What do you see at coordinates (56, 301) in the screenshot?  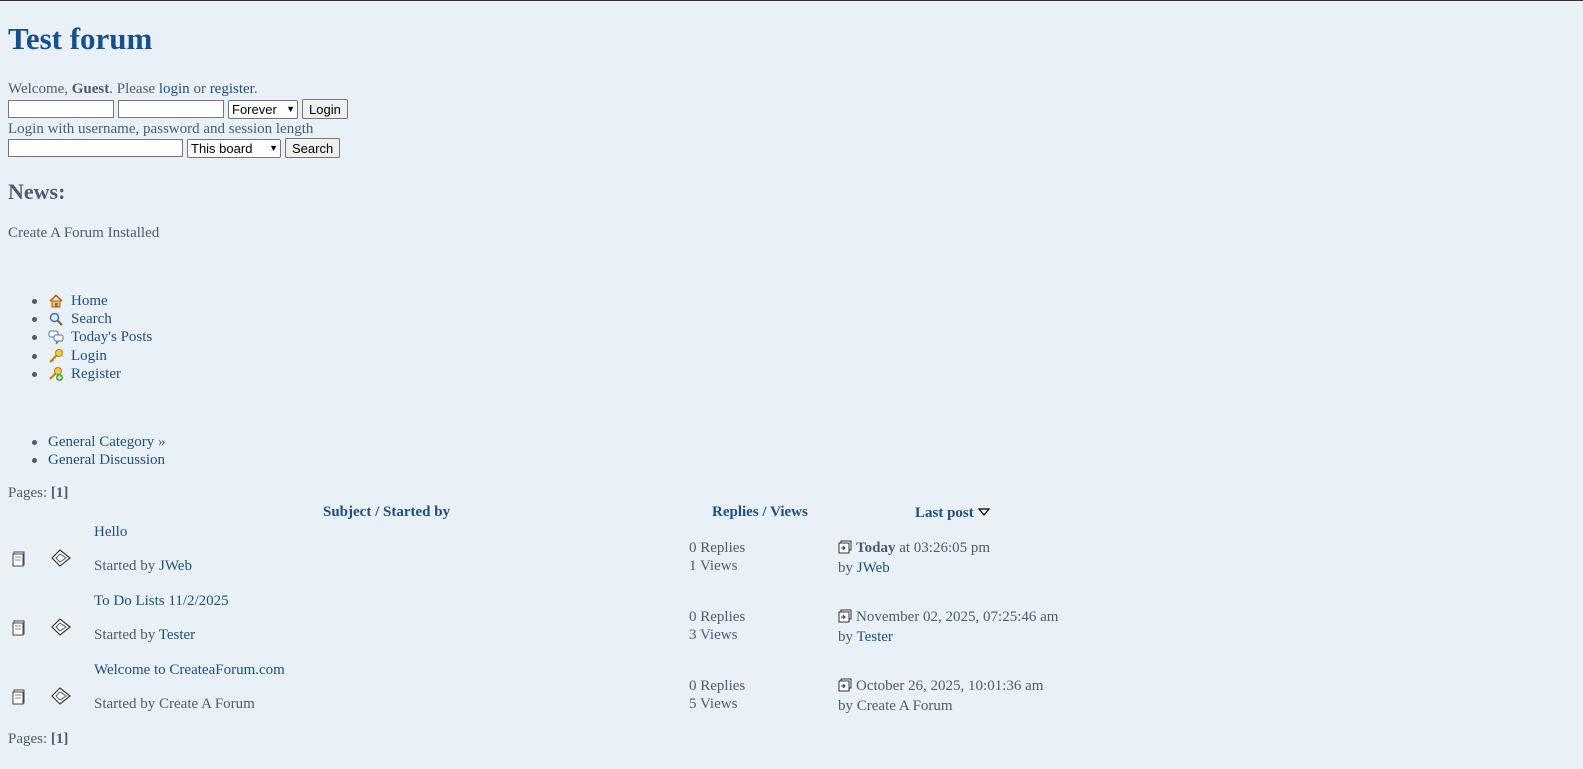 I see `home-icon` at bounding box center [56, 301].